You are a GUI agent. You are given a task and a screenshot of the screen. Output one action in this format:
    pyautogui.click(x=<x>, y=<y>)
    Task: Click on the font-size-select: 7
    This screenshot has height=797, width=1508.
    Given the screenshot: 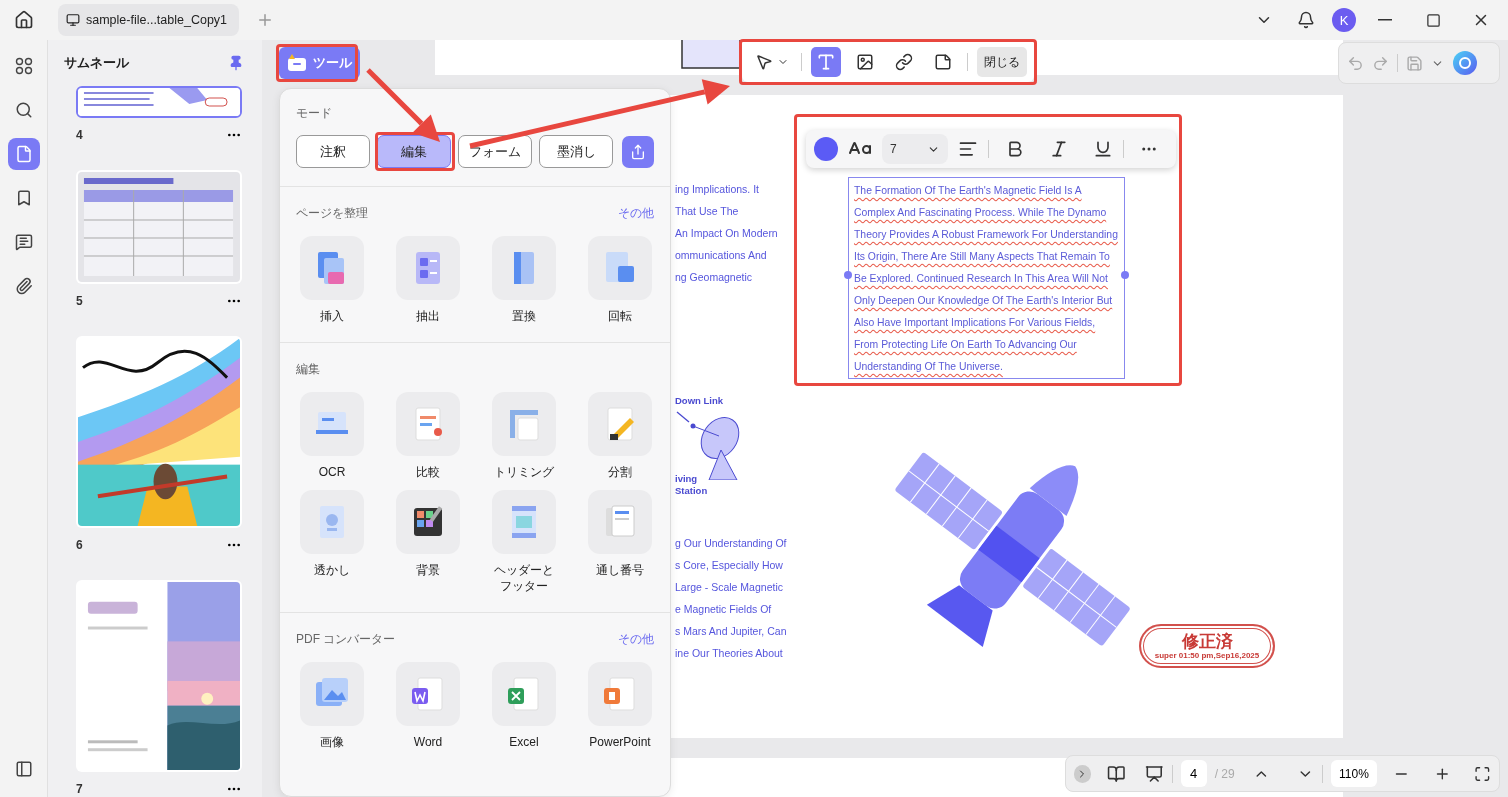 What is the action you would take?
    pyautogui.click(x=915, y=149)
    